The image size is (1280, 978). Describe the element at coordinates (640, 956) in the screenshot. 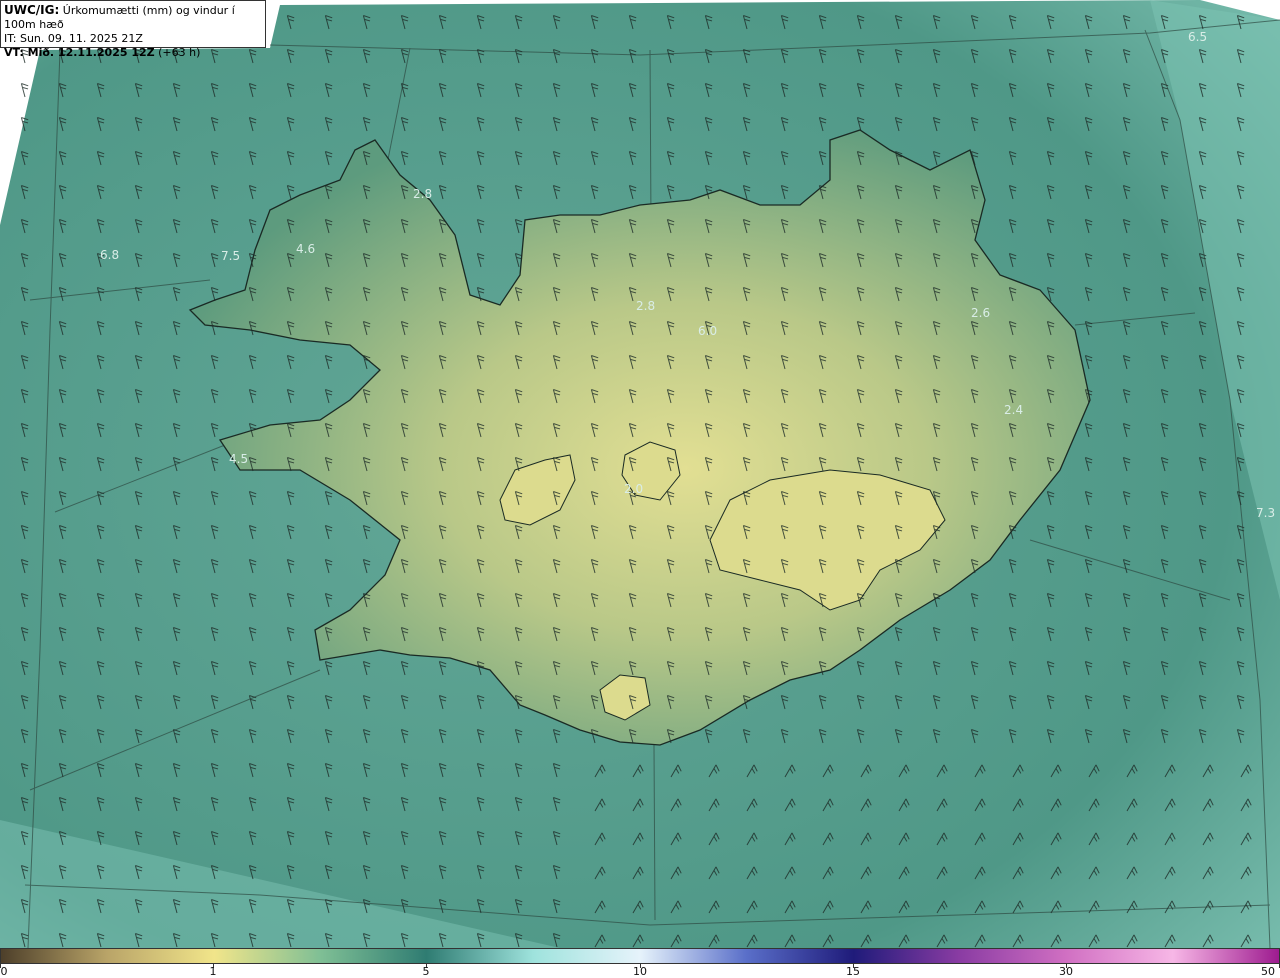

I see `colorbar-gradient` at that location.